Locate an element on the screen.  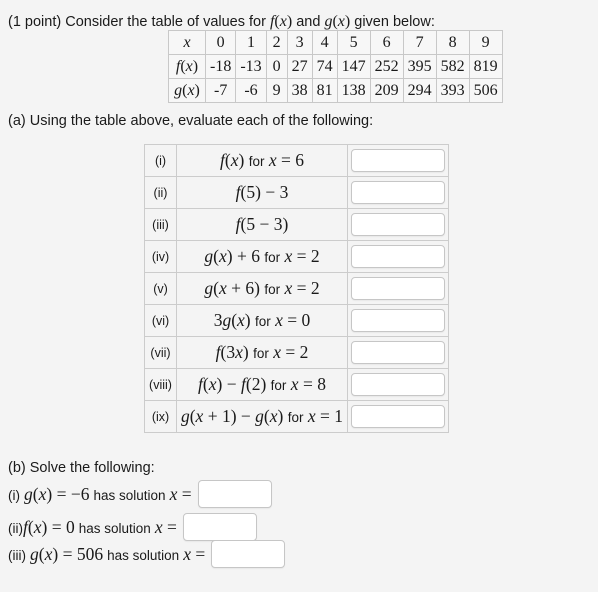
question-number: (iii) is located at coordinates (160, 224).